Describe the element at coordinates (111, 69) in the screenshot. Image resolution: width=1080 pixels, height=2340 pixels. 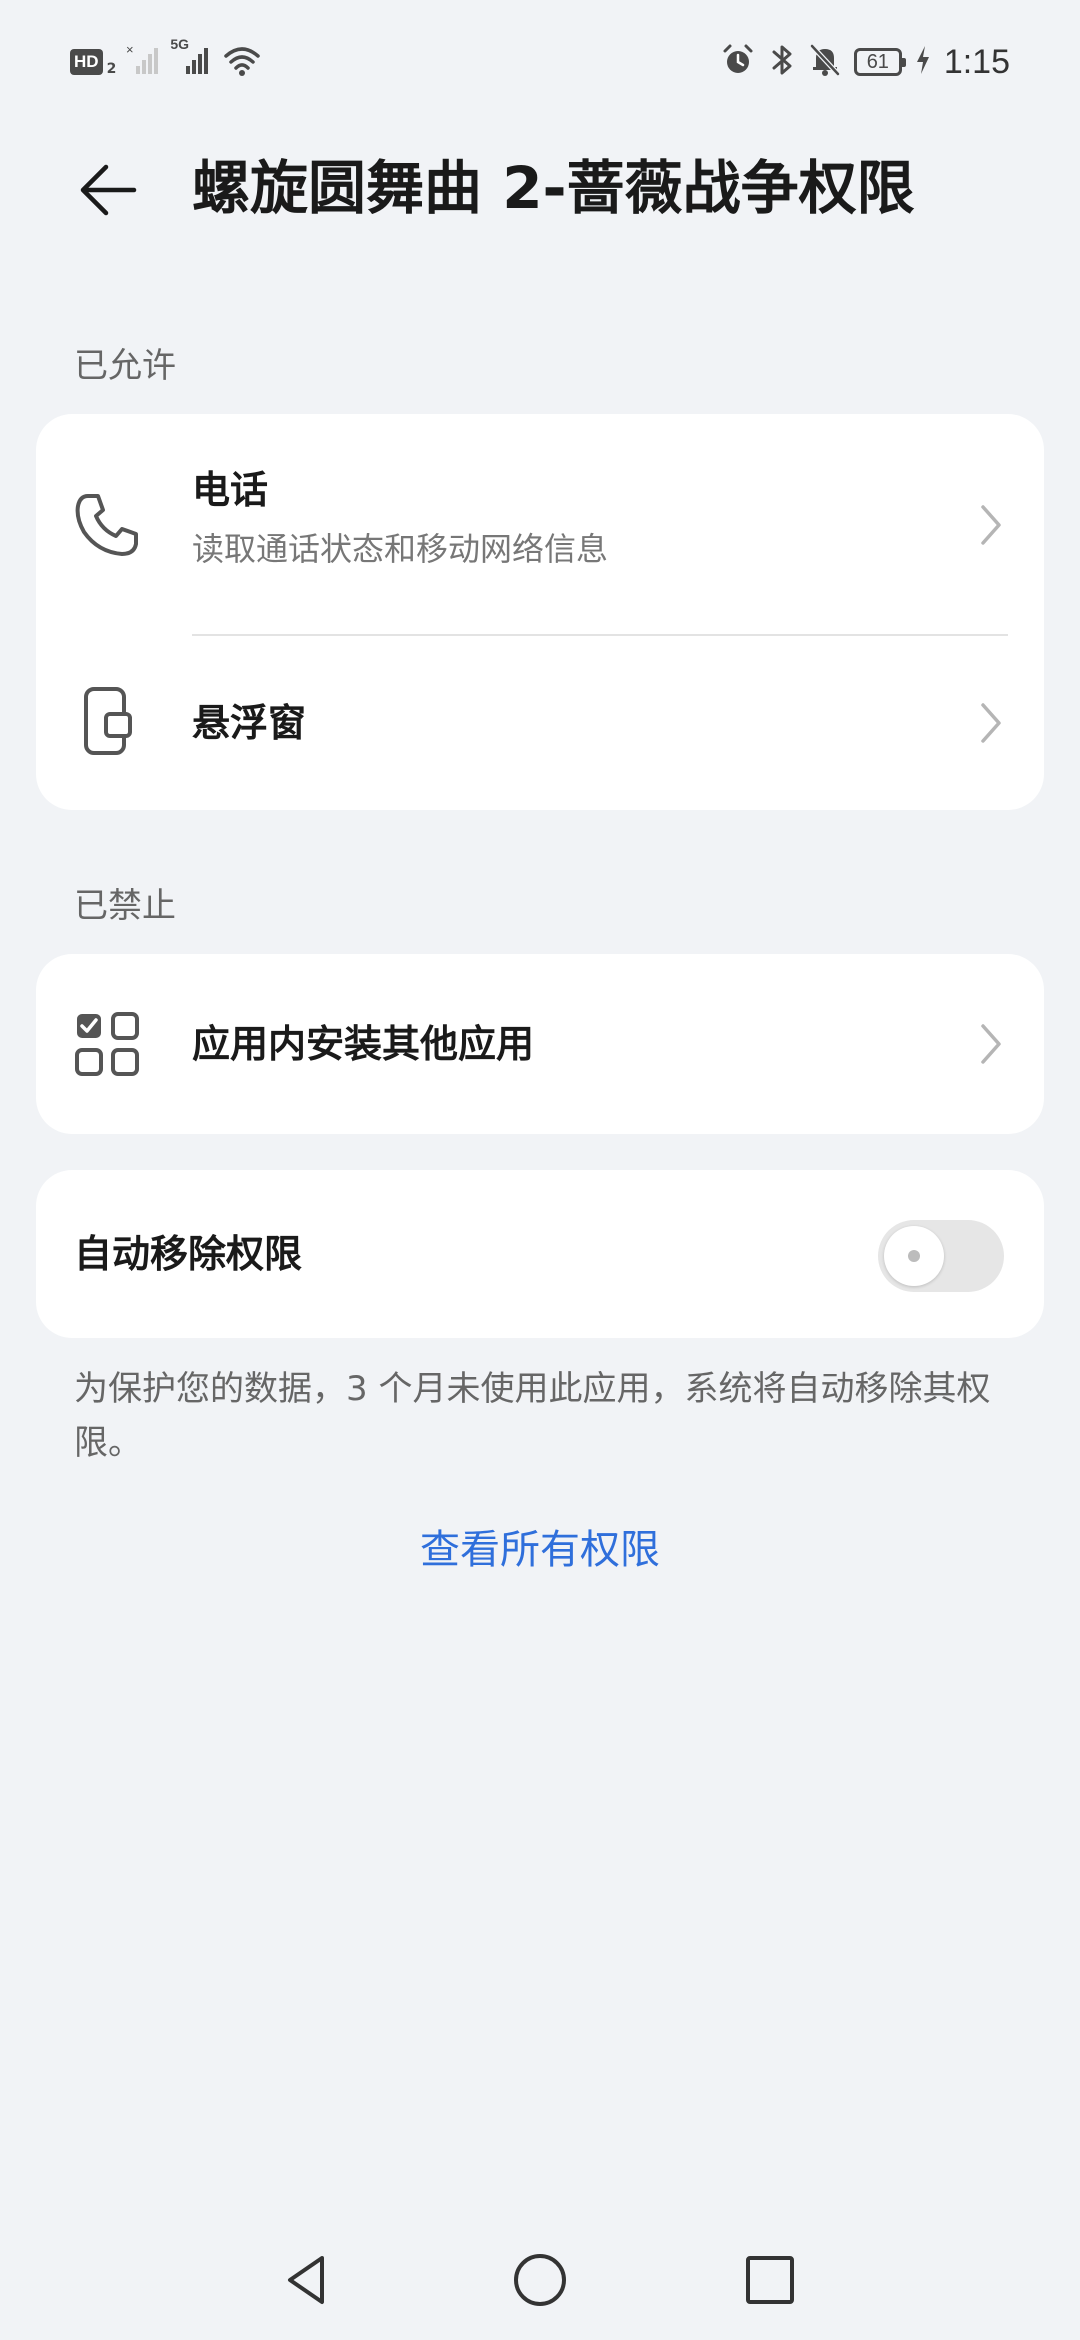
I see `hd-sub-label: 2` at that location.